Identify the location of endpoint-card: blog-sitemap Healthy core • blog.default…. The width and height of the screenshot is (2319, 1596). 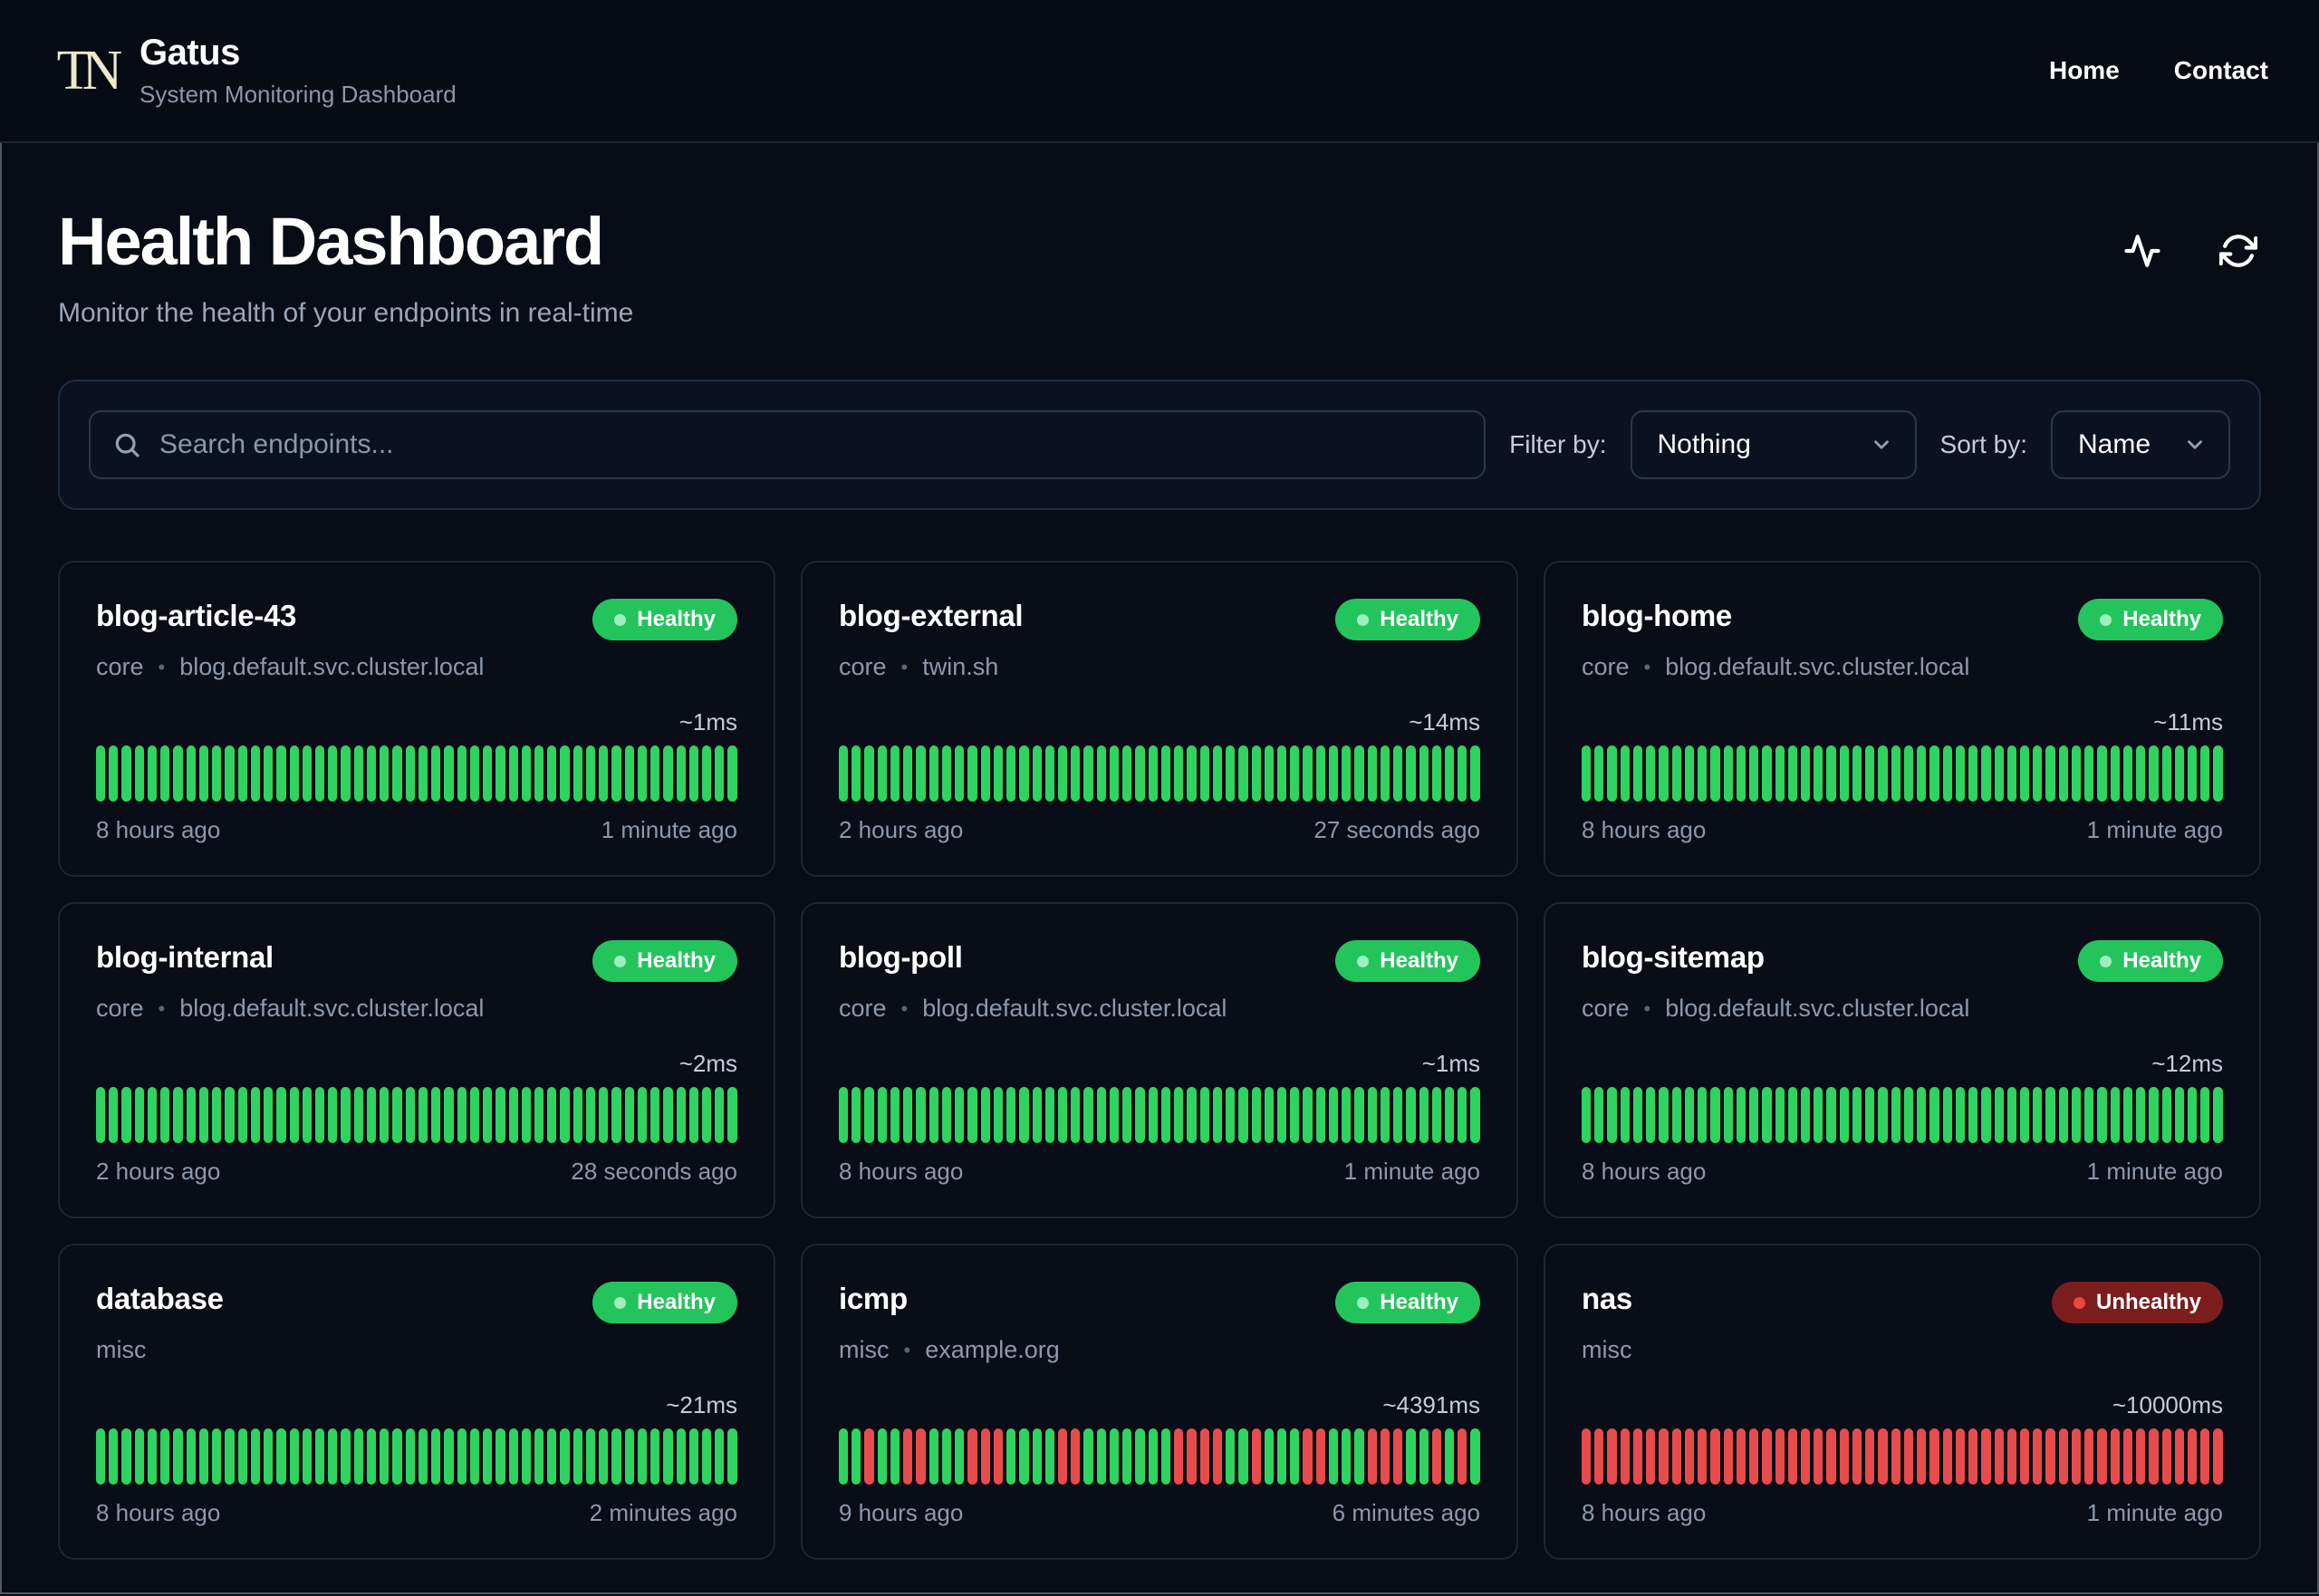
(1902, 1060).